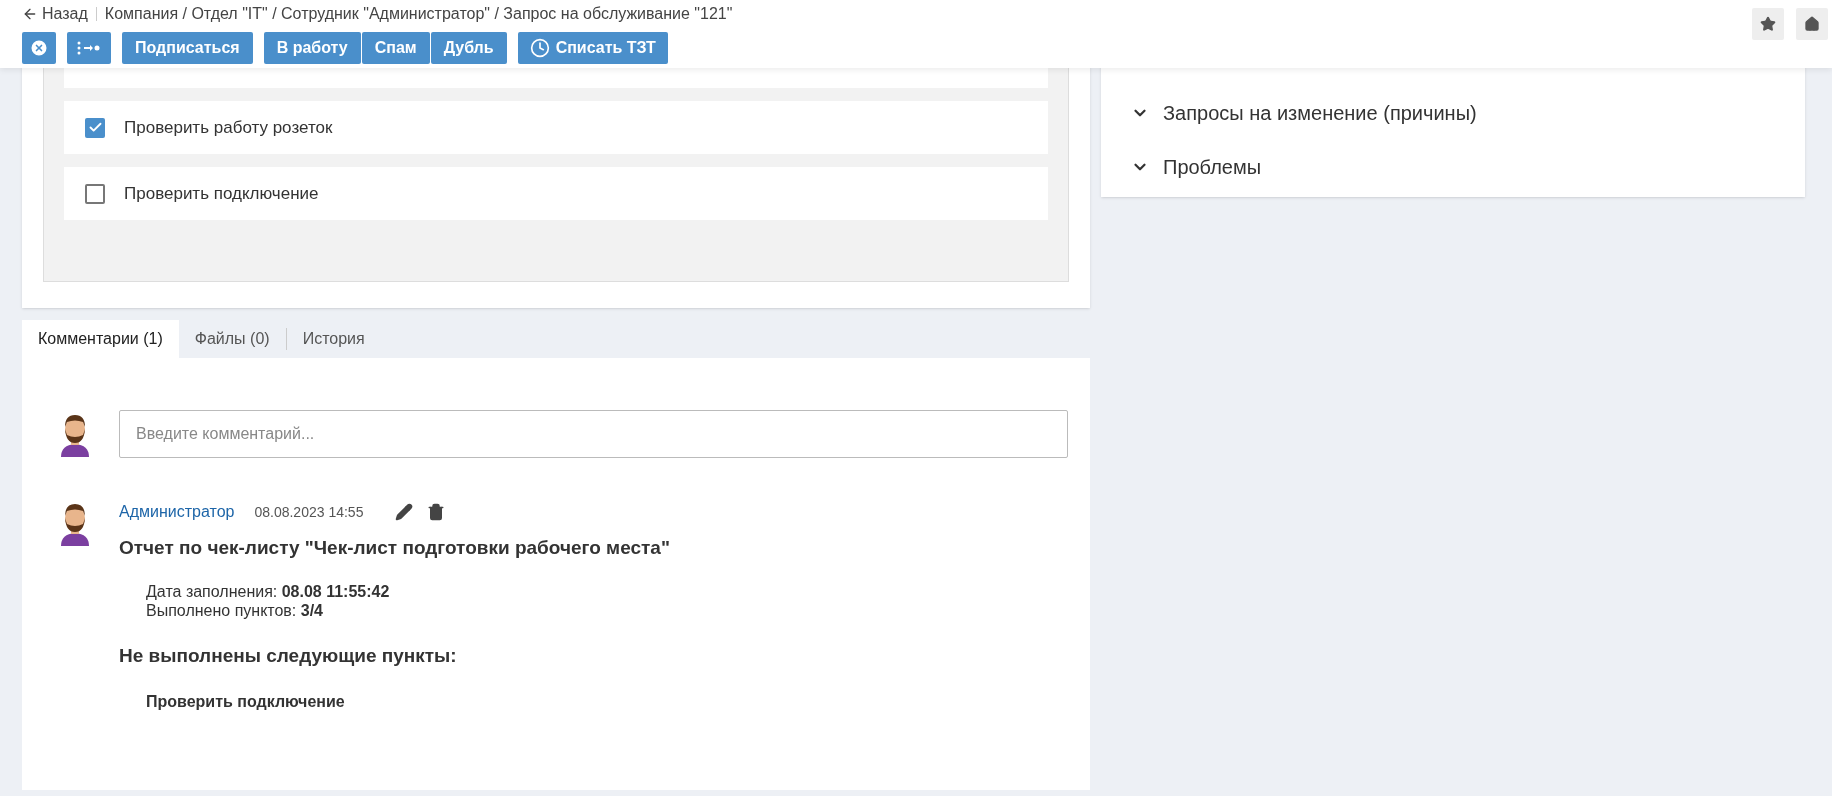  I want to click on tab: История, so click(333, 339).